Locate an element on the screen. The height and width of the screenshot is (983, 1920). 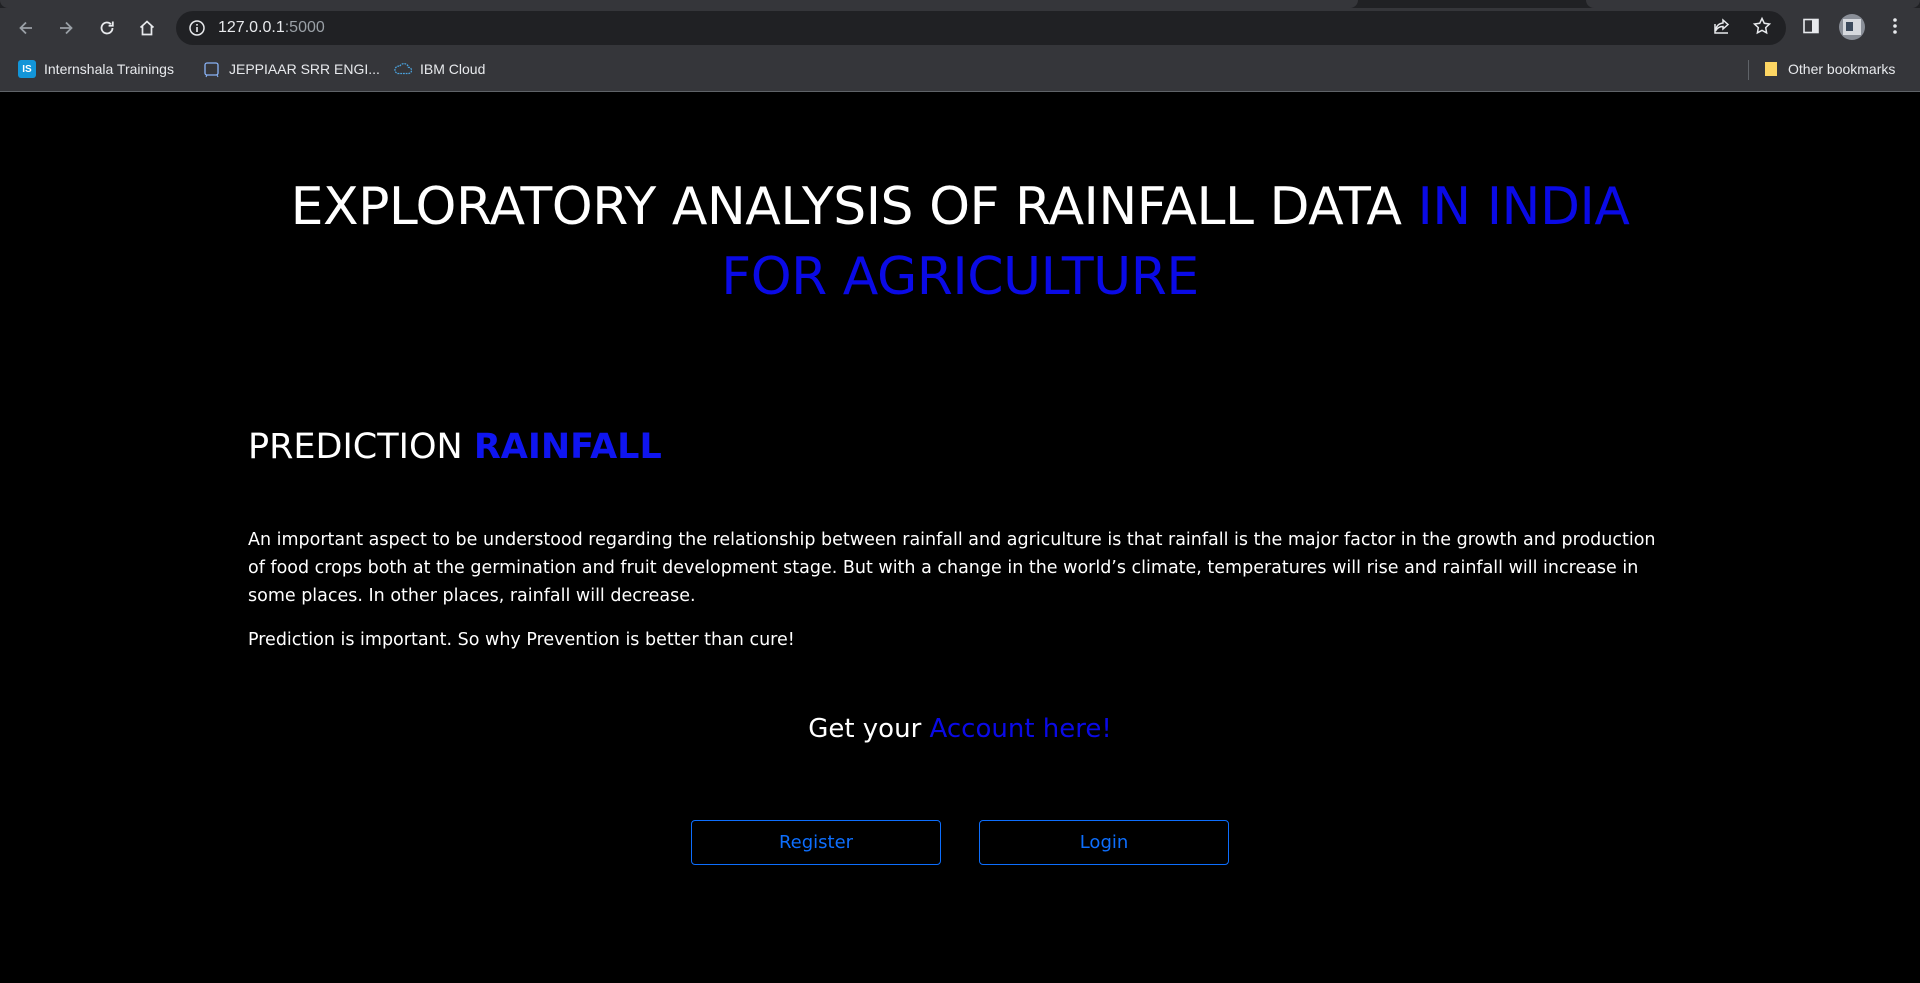
other-bookmarks: Other bookmarks is located at coordinates (1828, 69).